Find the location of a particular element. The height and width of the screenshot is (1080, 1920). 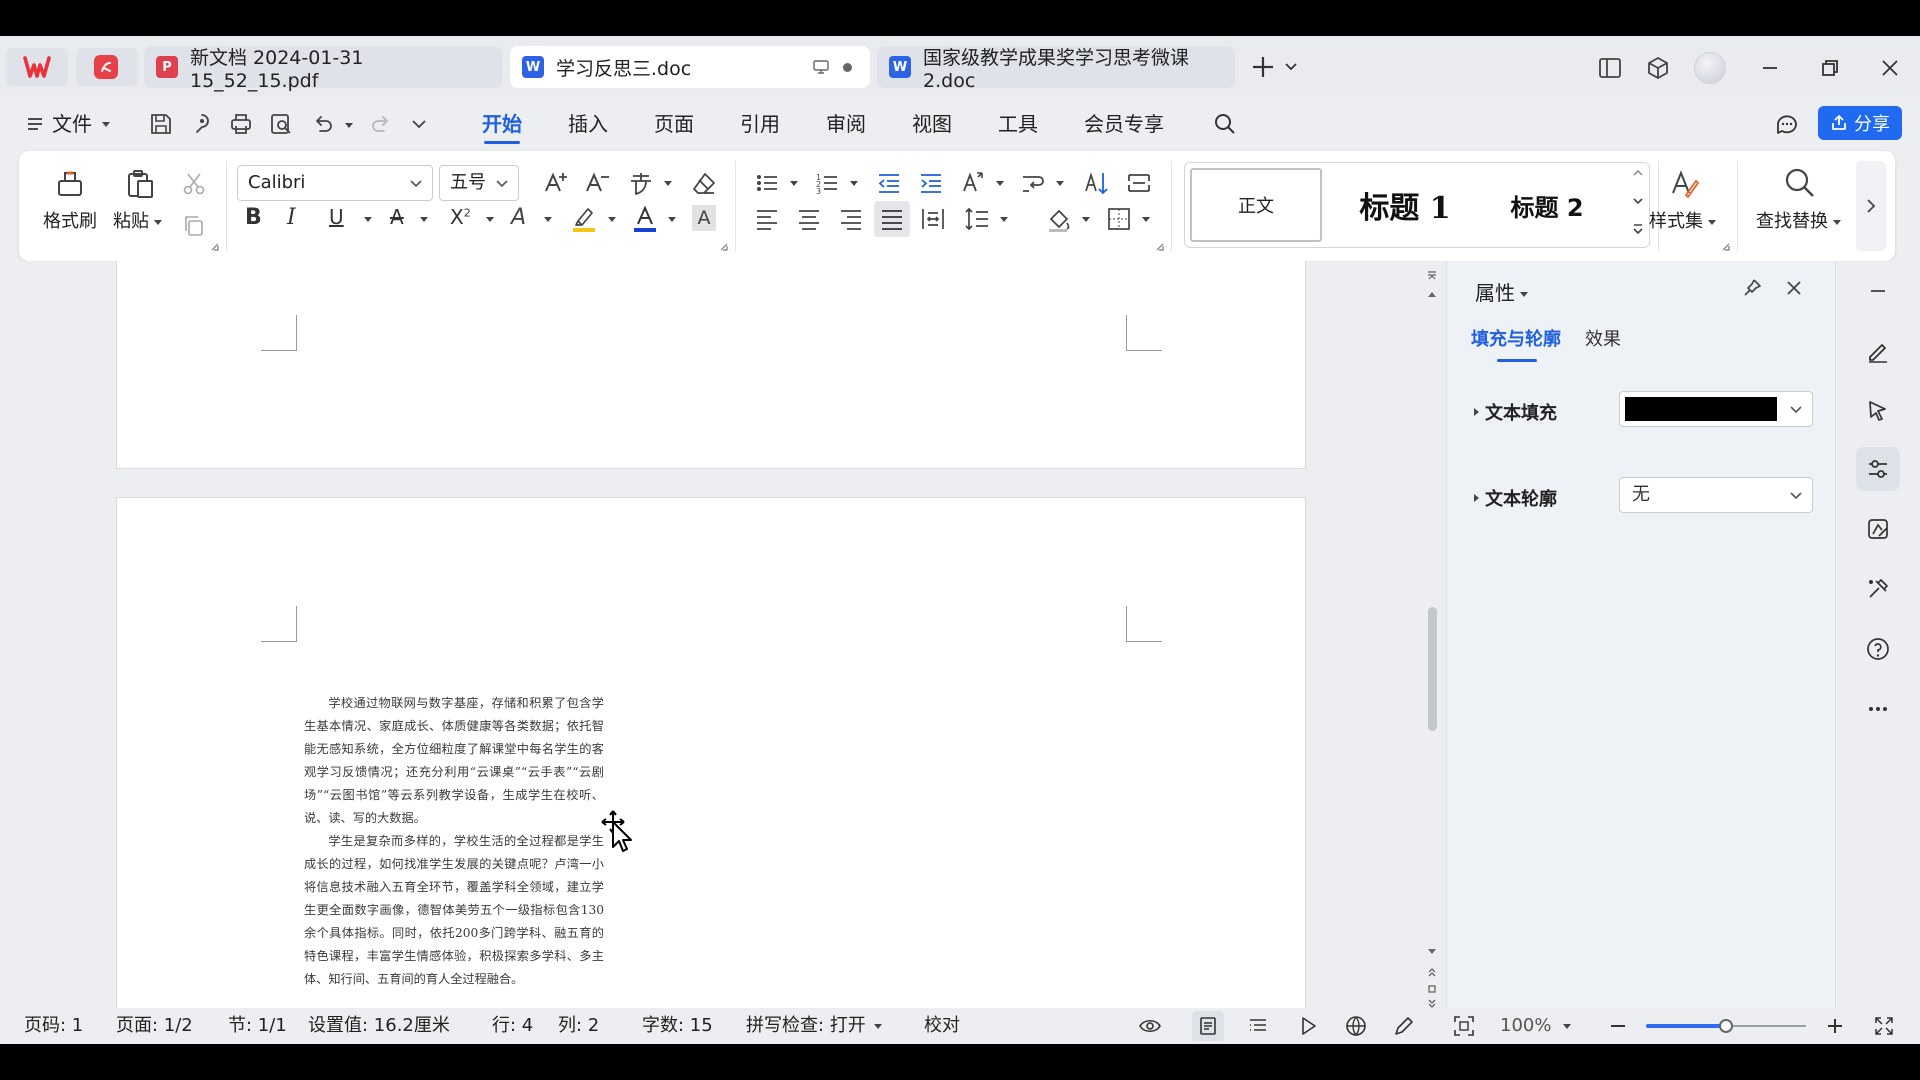

text-outline-select: 无 is located at coordinates (1716, 495).